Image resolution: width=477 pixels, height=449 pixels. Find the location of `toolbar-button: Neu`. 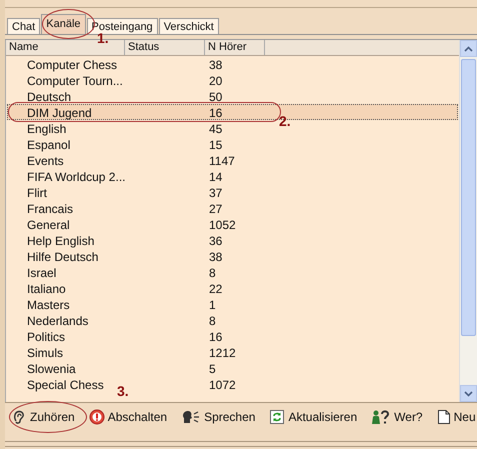

toolbar-button: Neu is located at coordinates (455, 417).